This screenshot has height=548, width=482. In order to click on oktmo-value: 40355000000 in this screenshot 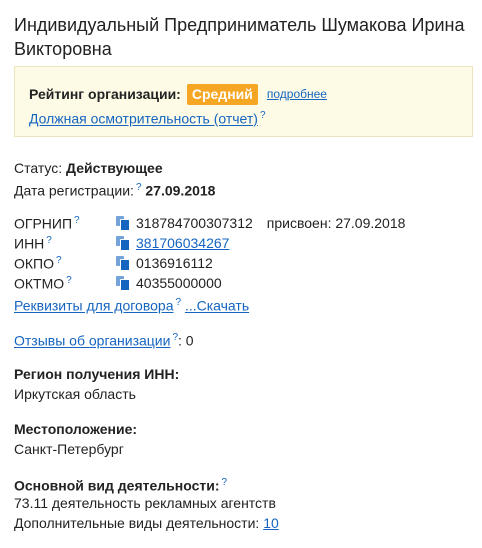, I will do `click(179, 283)`.